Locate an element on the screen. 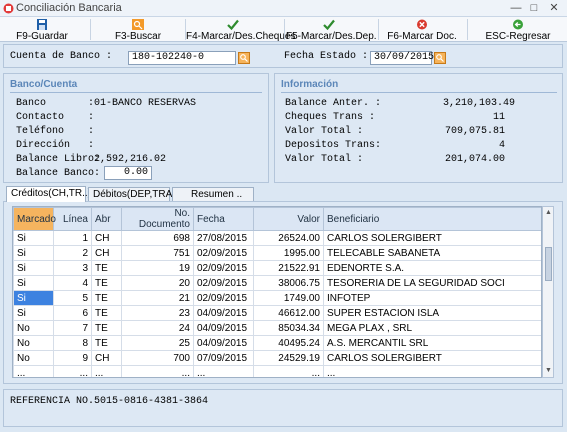  back-button: ESC-Regresar is located at coordinates (518, 29).